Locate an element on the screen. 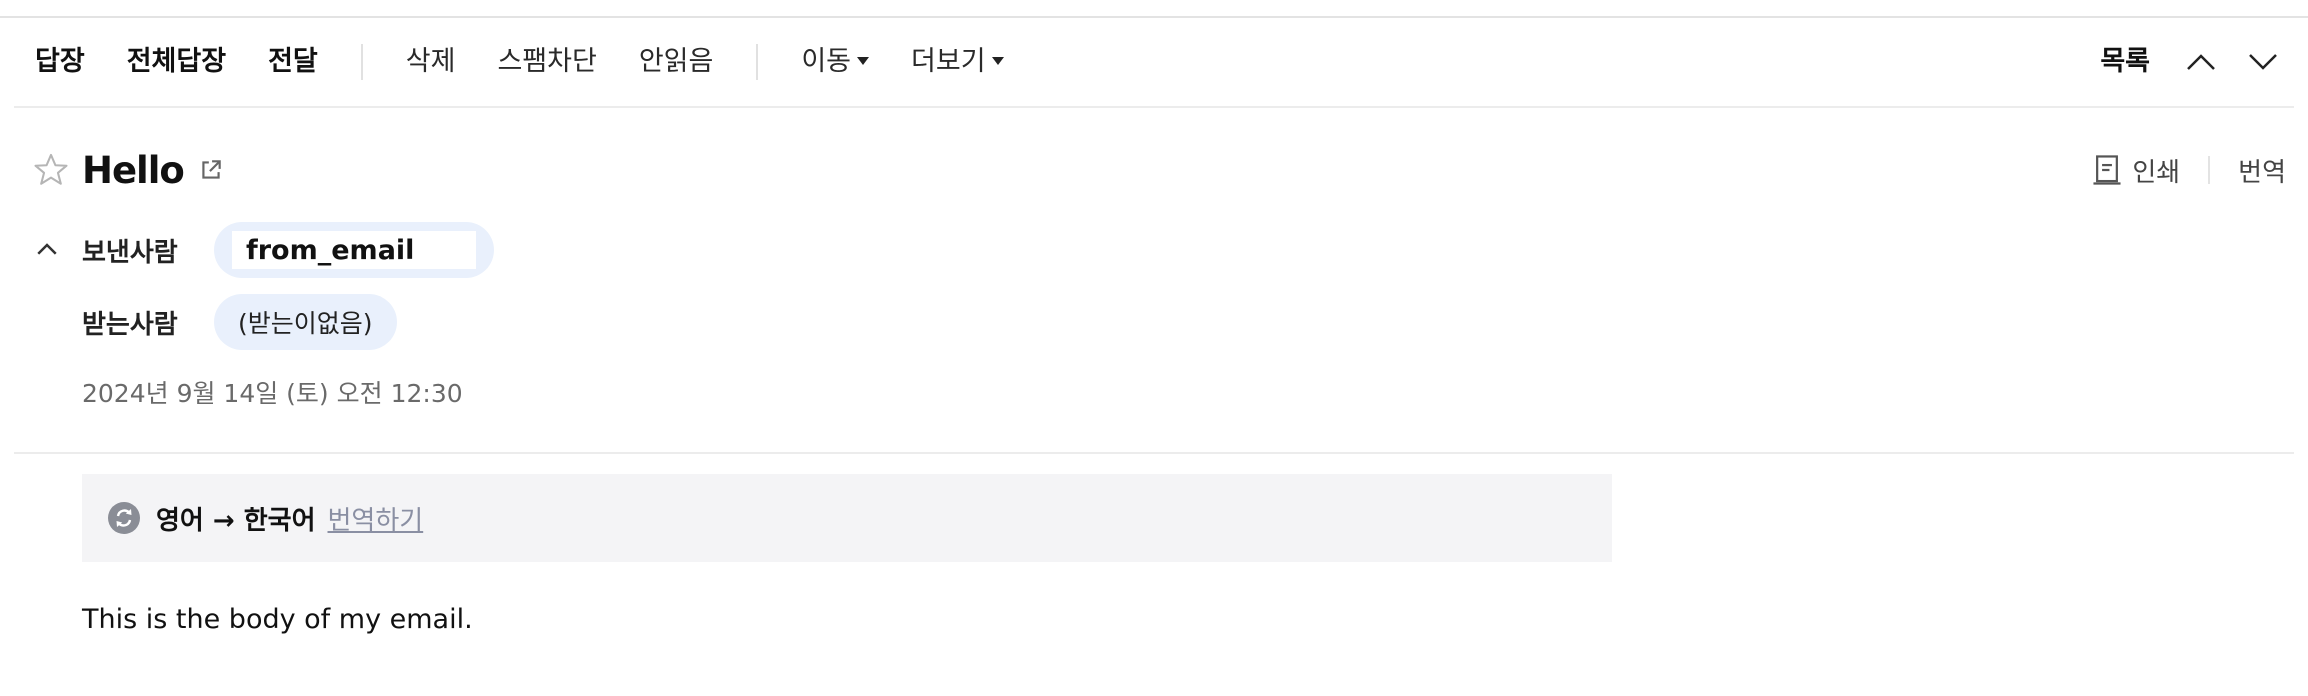 Image resolution: width=2308 pixels, height=696 pixels. translation-bar: 영어 → 한국어 번역하기 is located at coordinates (847, 518).